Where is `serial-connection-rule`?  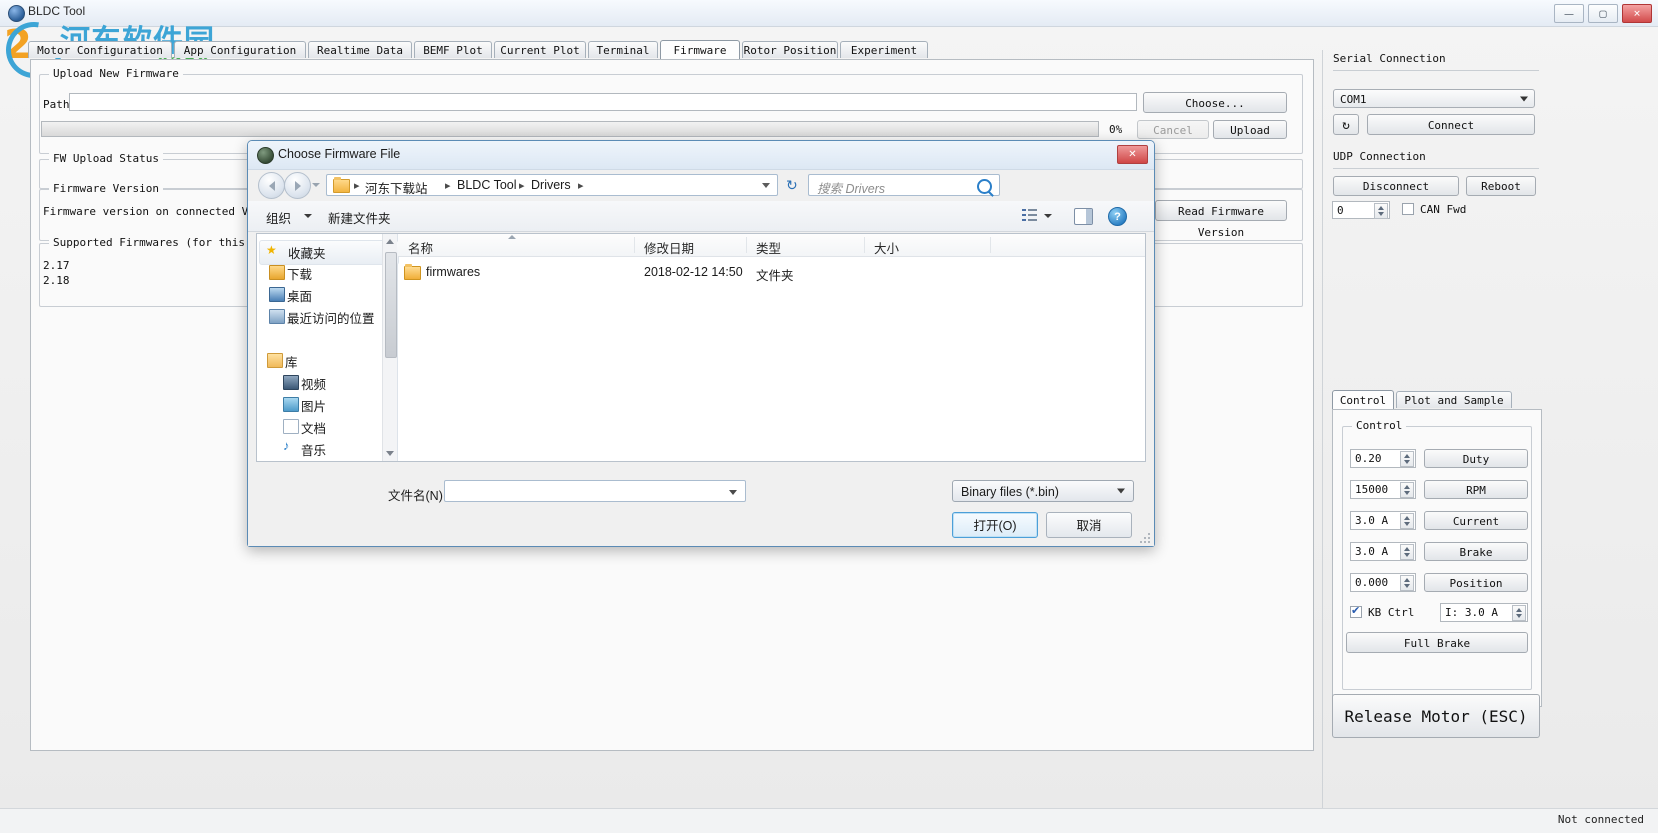 serial-connection-rule is located at coordinates (1436, 70).